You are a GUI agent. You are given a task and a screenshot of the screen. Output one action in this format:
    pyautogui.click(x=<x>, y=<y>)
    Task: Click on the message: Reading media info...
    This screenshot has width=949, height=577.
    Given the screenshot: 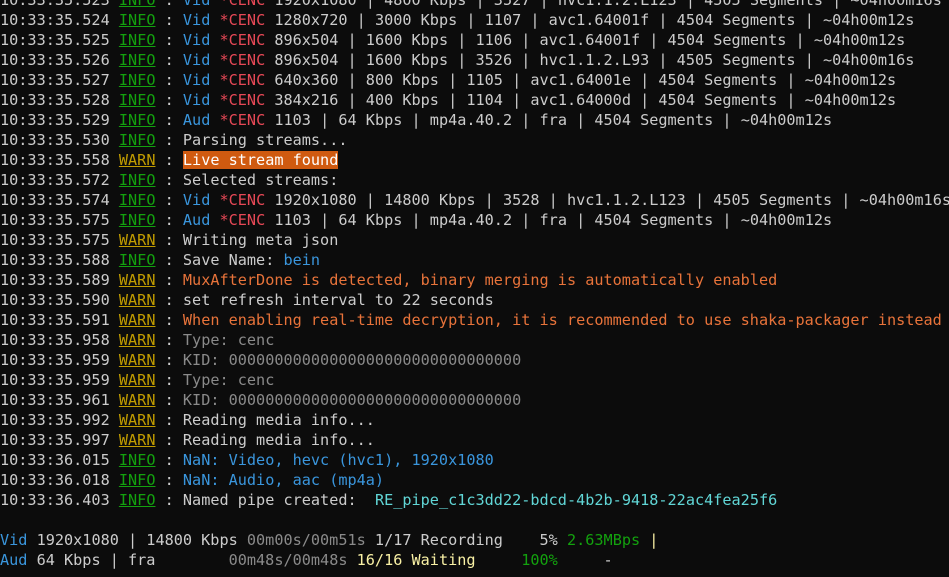 What is the action you would take?
    pyautogui.click(x=278, y=440)
    